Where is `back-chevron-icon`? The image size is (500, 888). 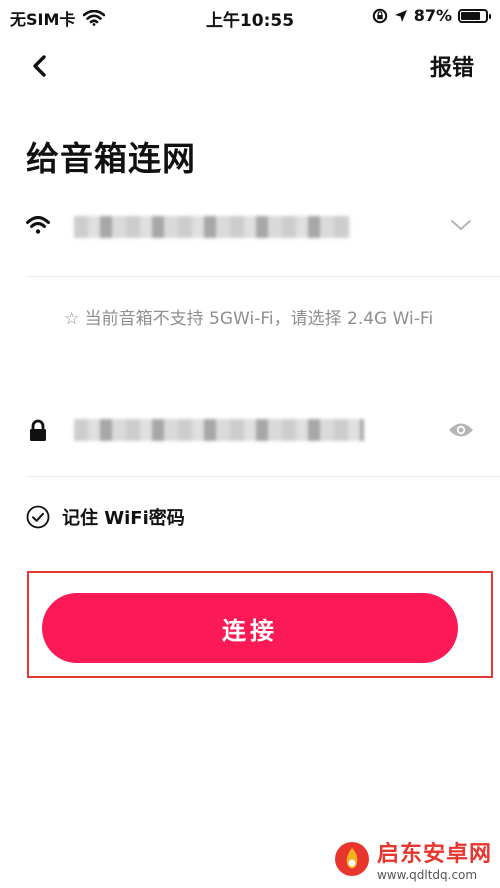 back-chevron-icon is located at coordinates (40, 66).